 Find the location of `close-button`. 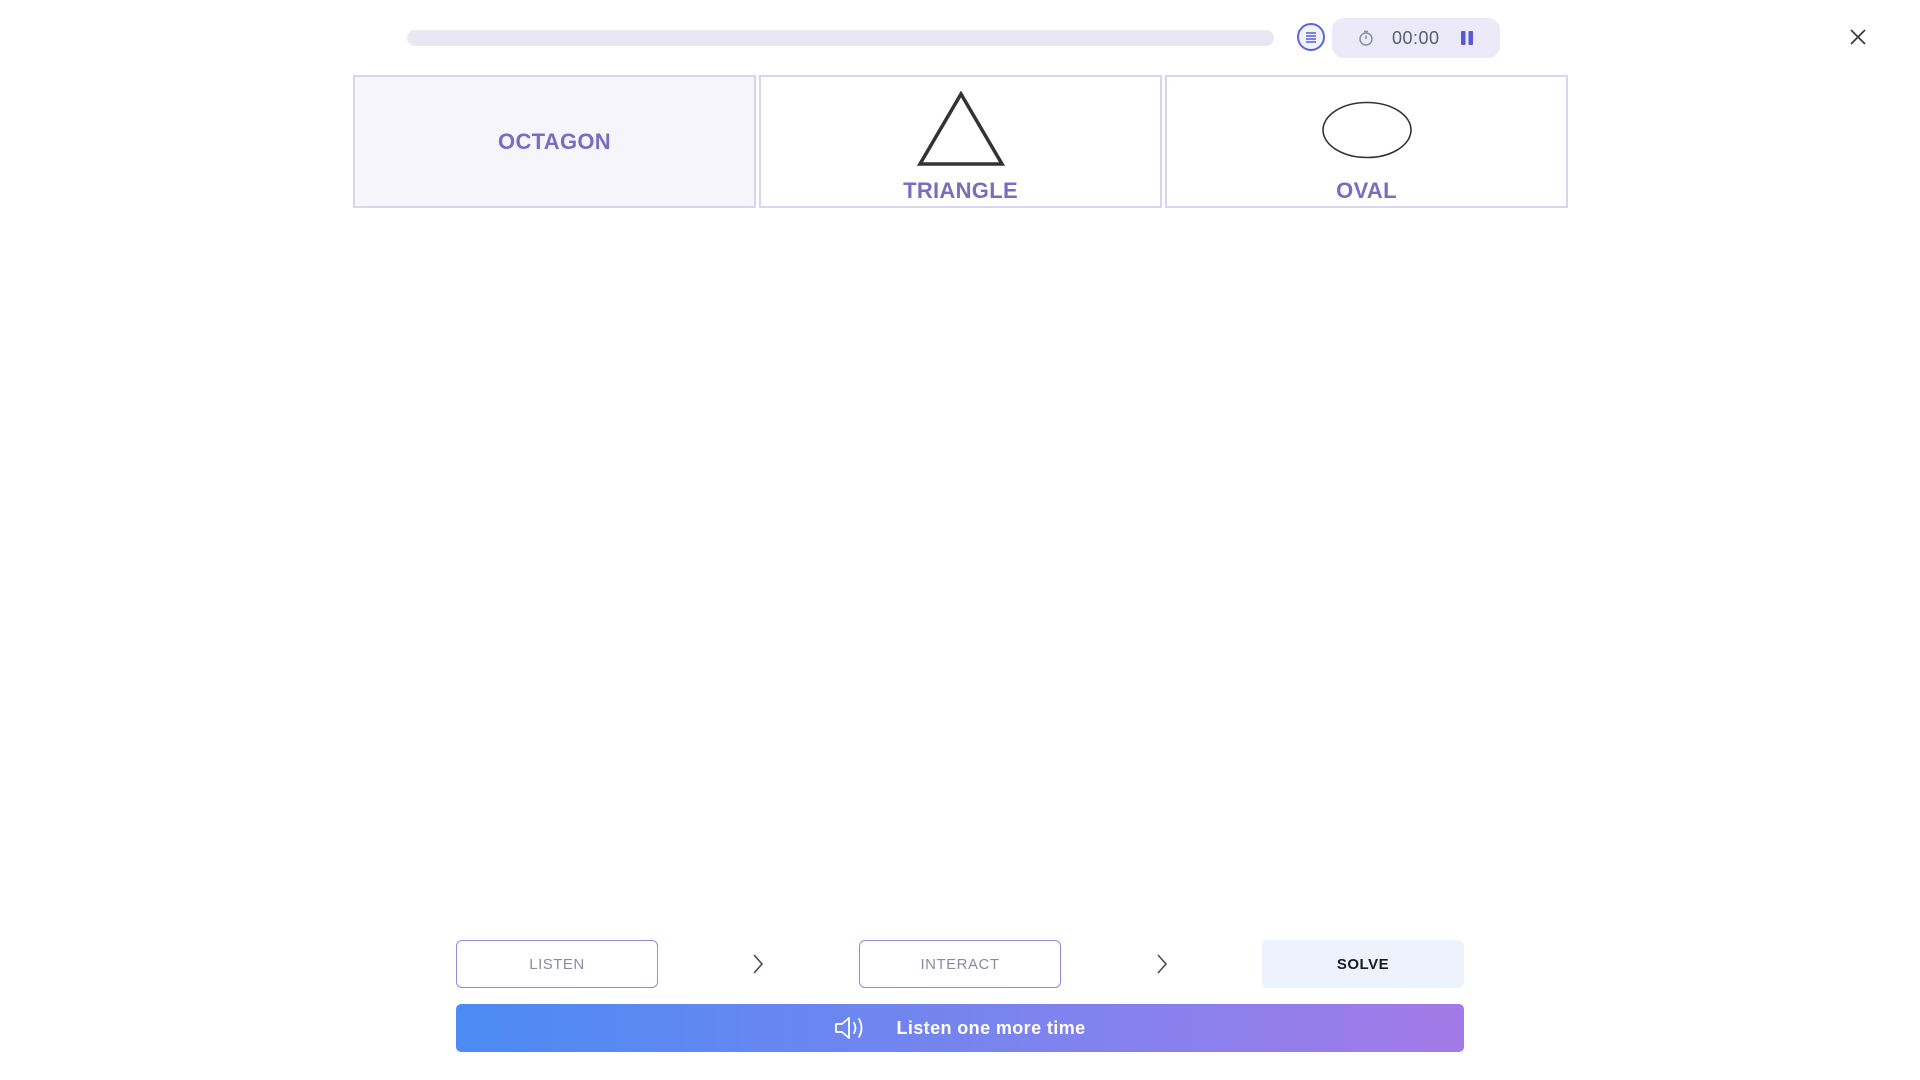

close-button is located at coordinates (1858, 37).